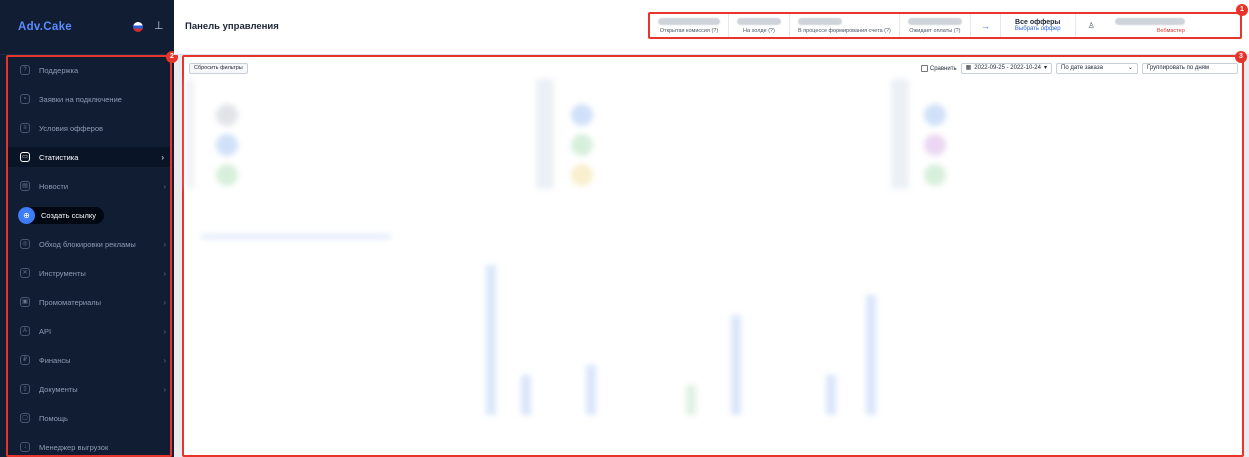 This screenshot has height=457, width=1249. Describe the element at coordinates (159, 26) in the screenshot. I see `pin-icon: ⊥` at that location.